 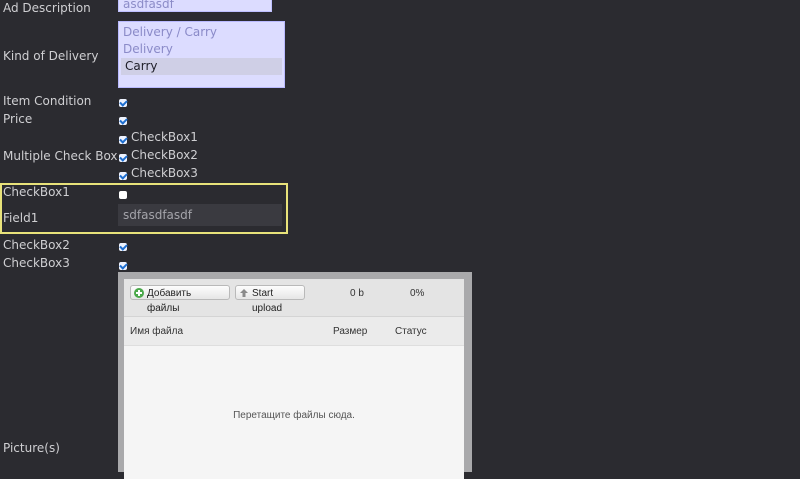 I want to click on kind-of-delivery-label: Kind of Delivery, so click(x=51, y=56).